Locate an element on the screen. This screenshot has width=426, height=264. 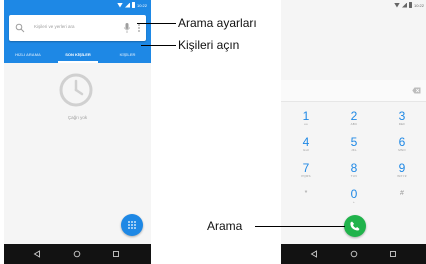
key-letters: JKL is located at coordinates (354, 150).